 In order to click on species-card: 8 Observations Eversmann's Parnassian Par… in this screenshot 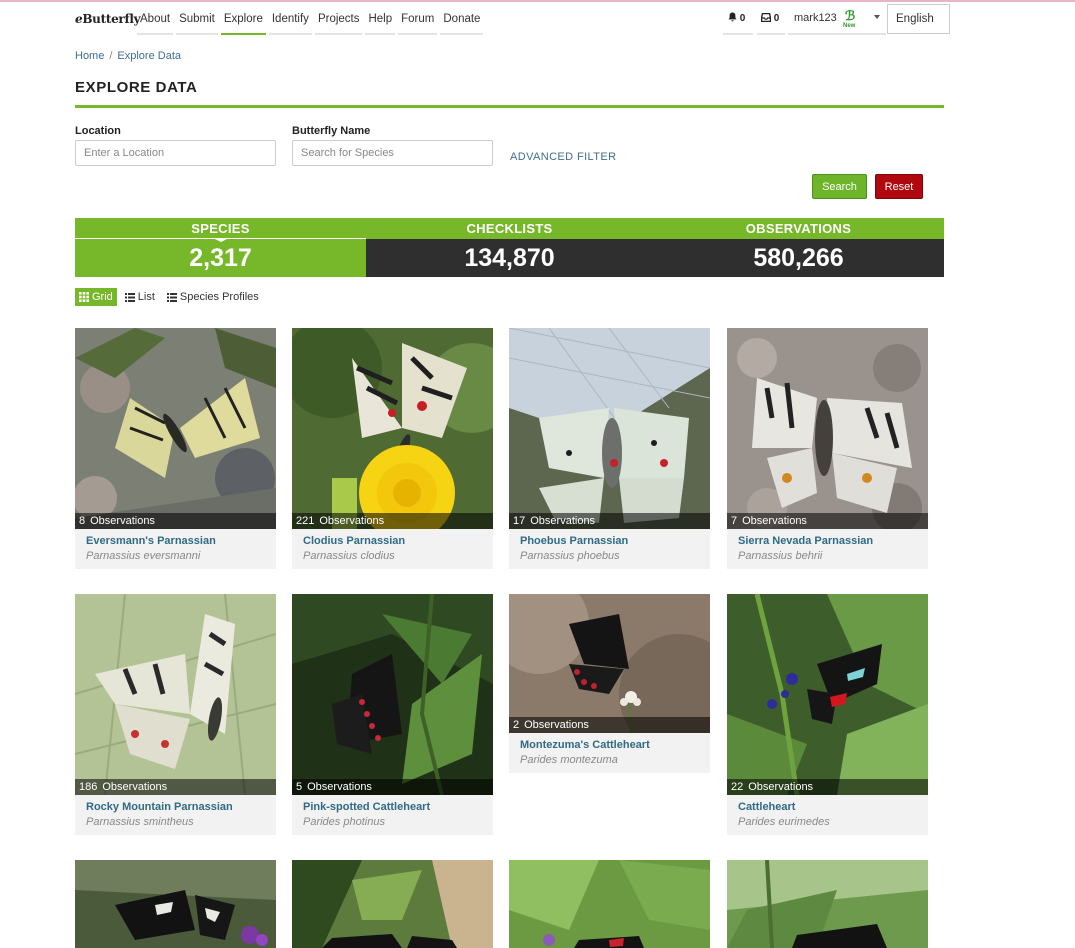, I will do `click(175, 448)`.